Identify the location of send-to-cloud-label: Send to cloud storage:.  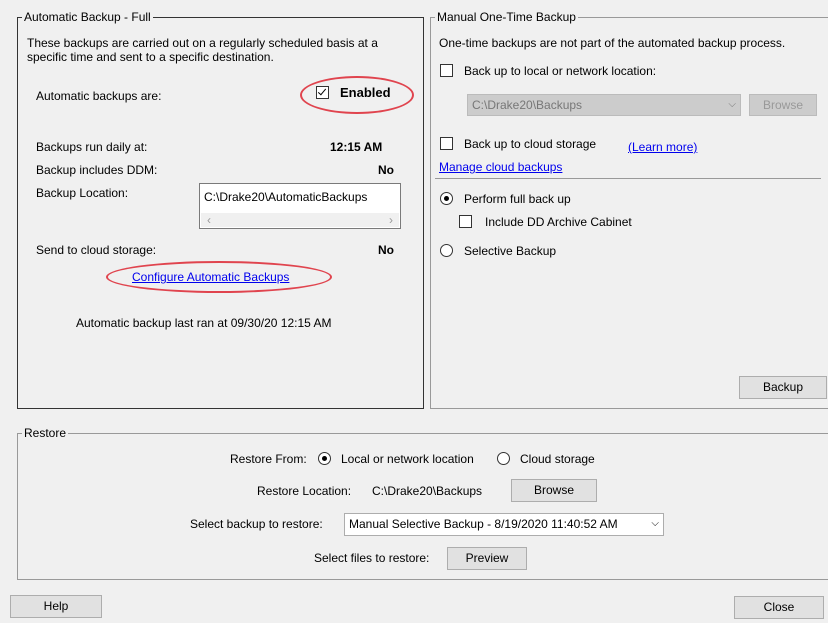
(96, 250).